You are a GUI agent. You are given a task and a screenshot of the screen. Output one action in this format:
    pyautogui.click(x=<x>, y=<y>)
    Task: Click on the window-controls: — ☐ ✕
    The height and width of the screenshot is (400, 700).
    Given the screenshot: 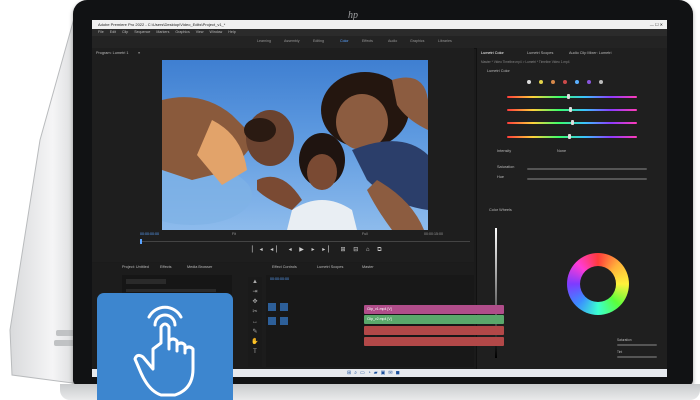 What is the action you would take?
    pyautogui.click(x=656, y=24)
    